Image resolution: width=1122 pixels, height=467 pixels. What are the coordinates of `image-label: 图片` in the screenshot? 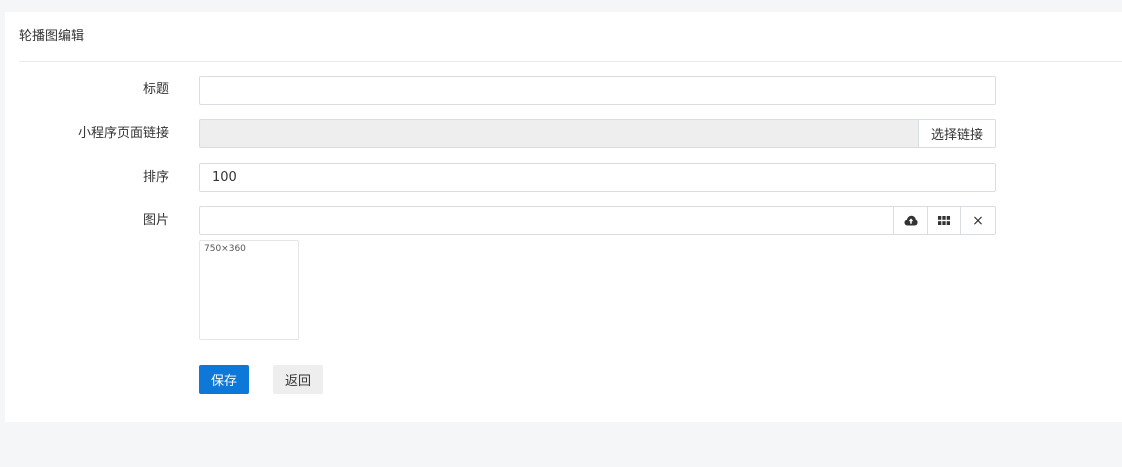 It's located at (155, 220).